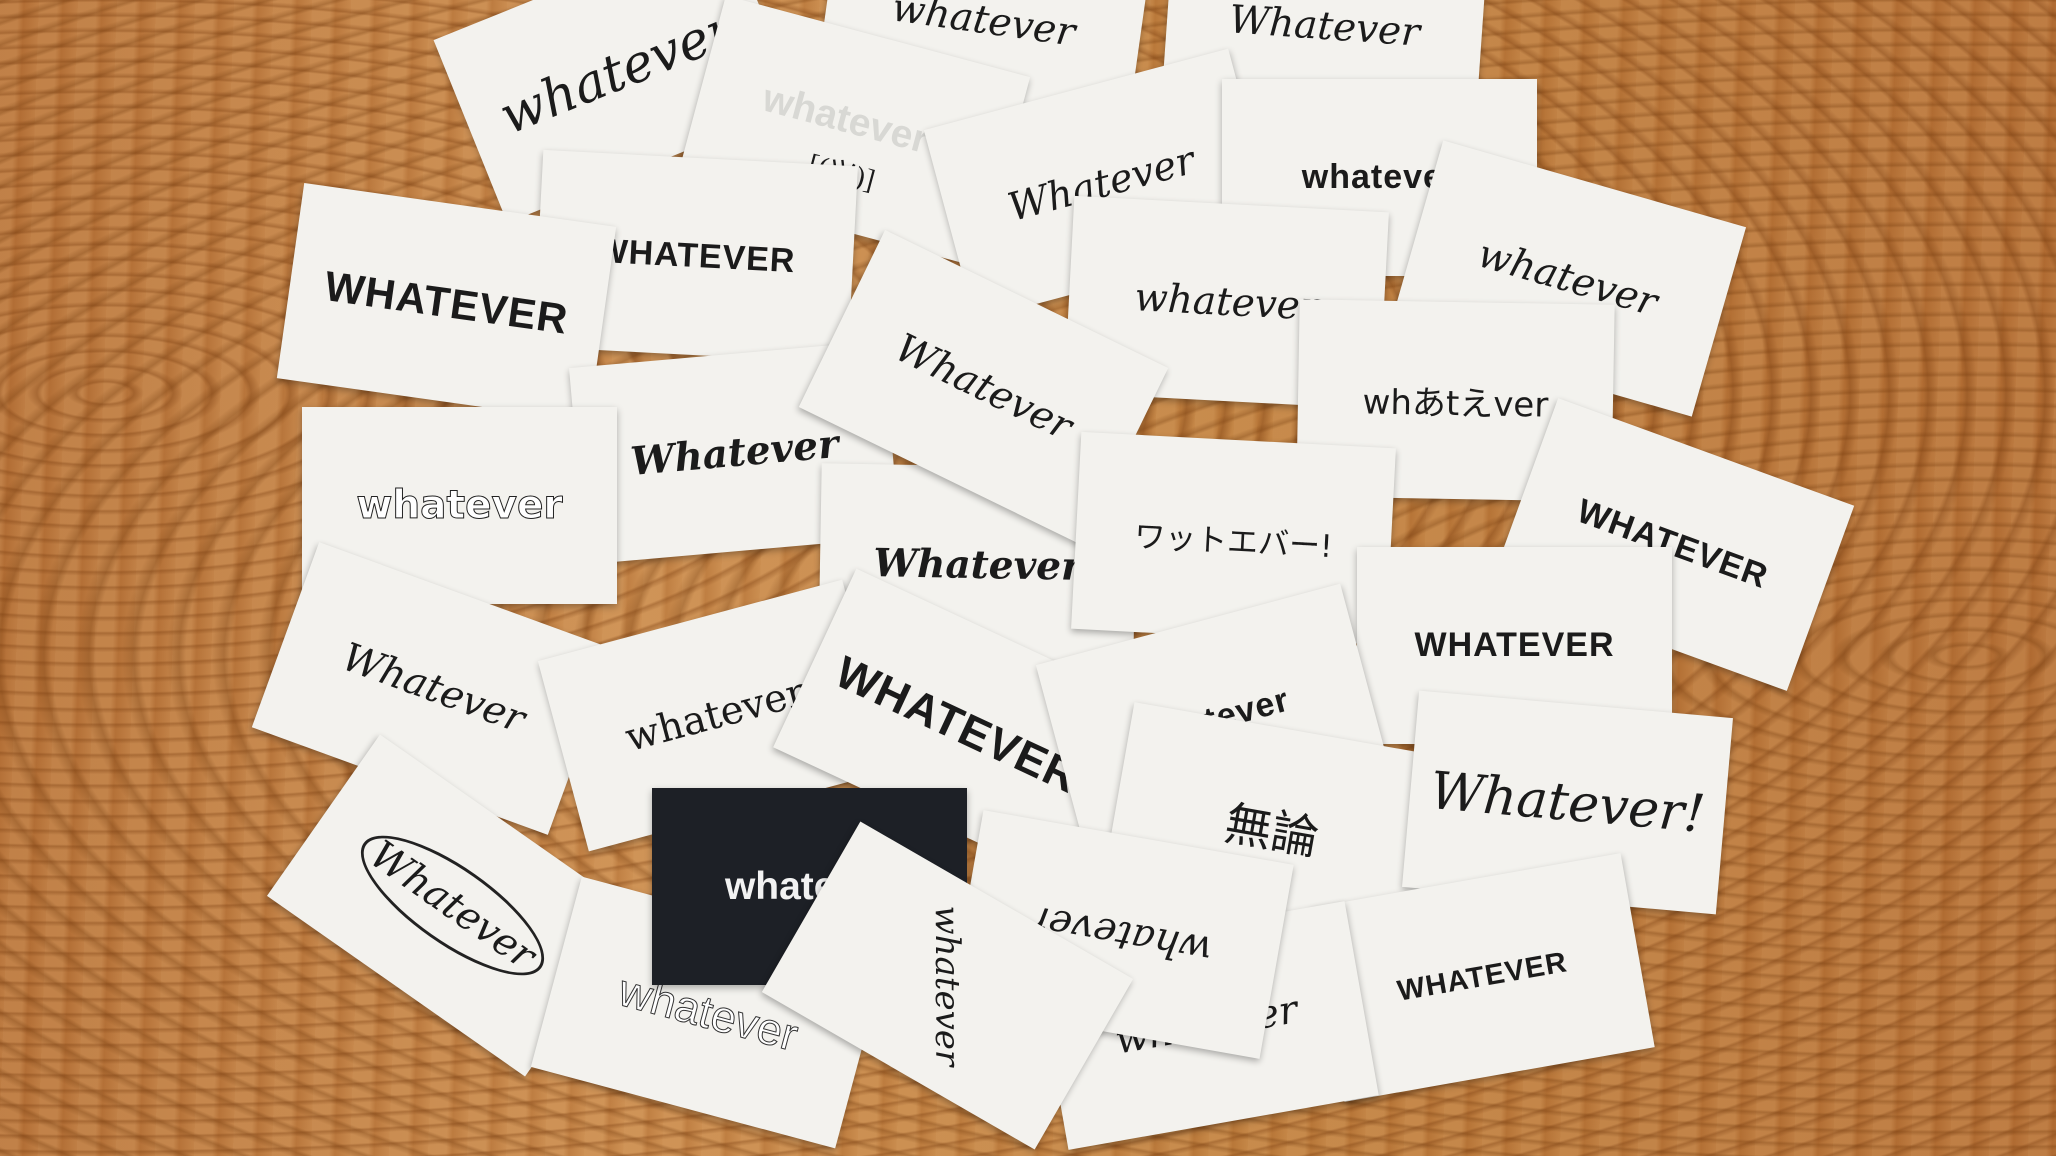 This screenshot has height=1156, width=2056. Describe the element at coordinates (1233, 542) in the screenshot. I see `card-text: ワットエバー!` at that location.